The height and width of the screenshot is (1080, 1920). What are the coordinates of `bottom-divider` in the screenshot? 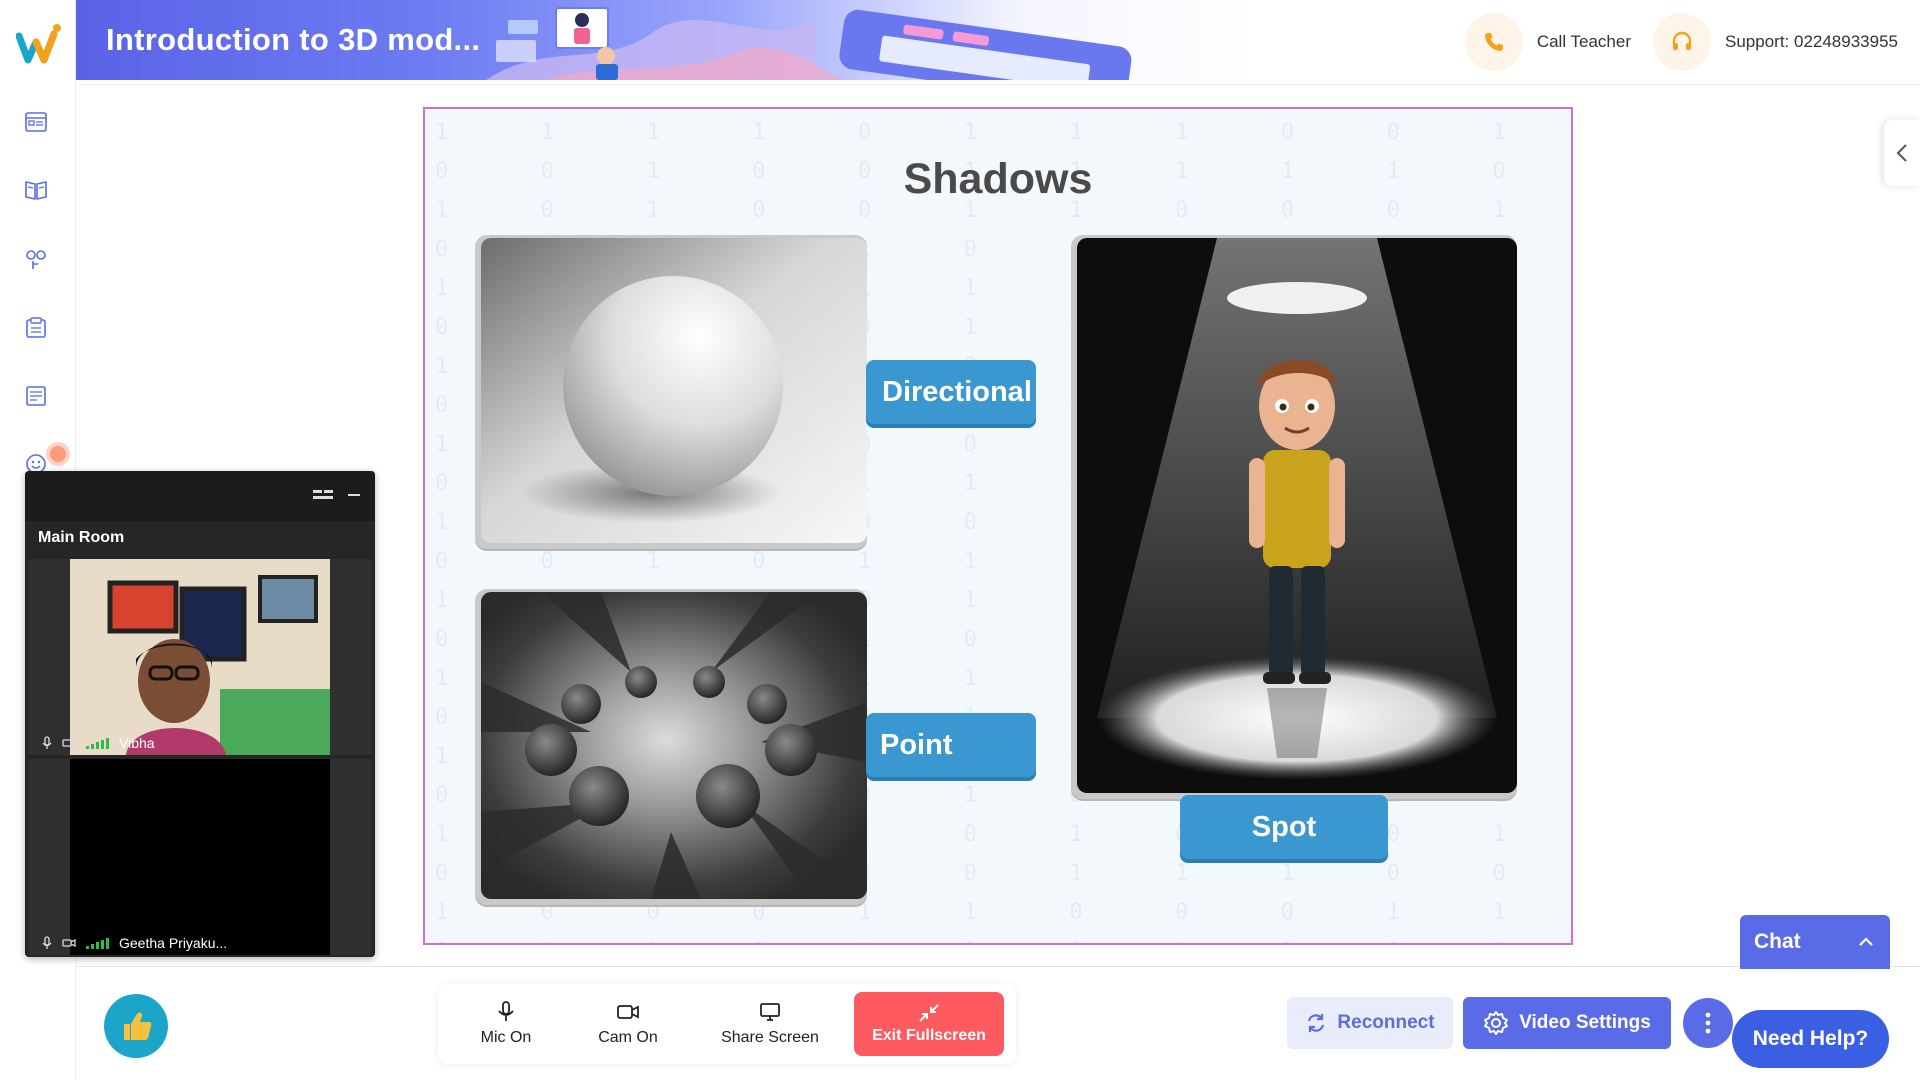 It's located at (998, 966).